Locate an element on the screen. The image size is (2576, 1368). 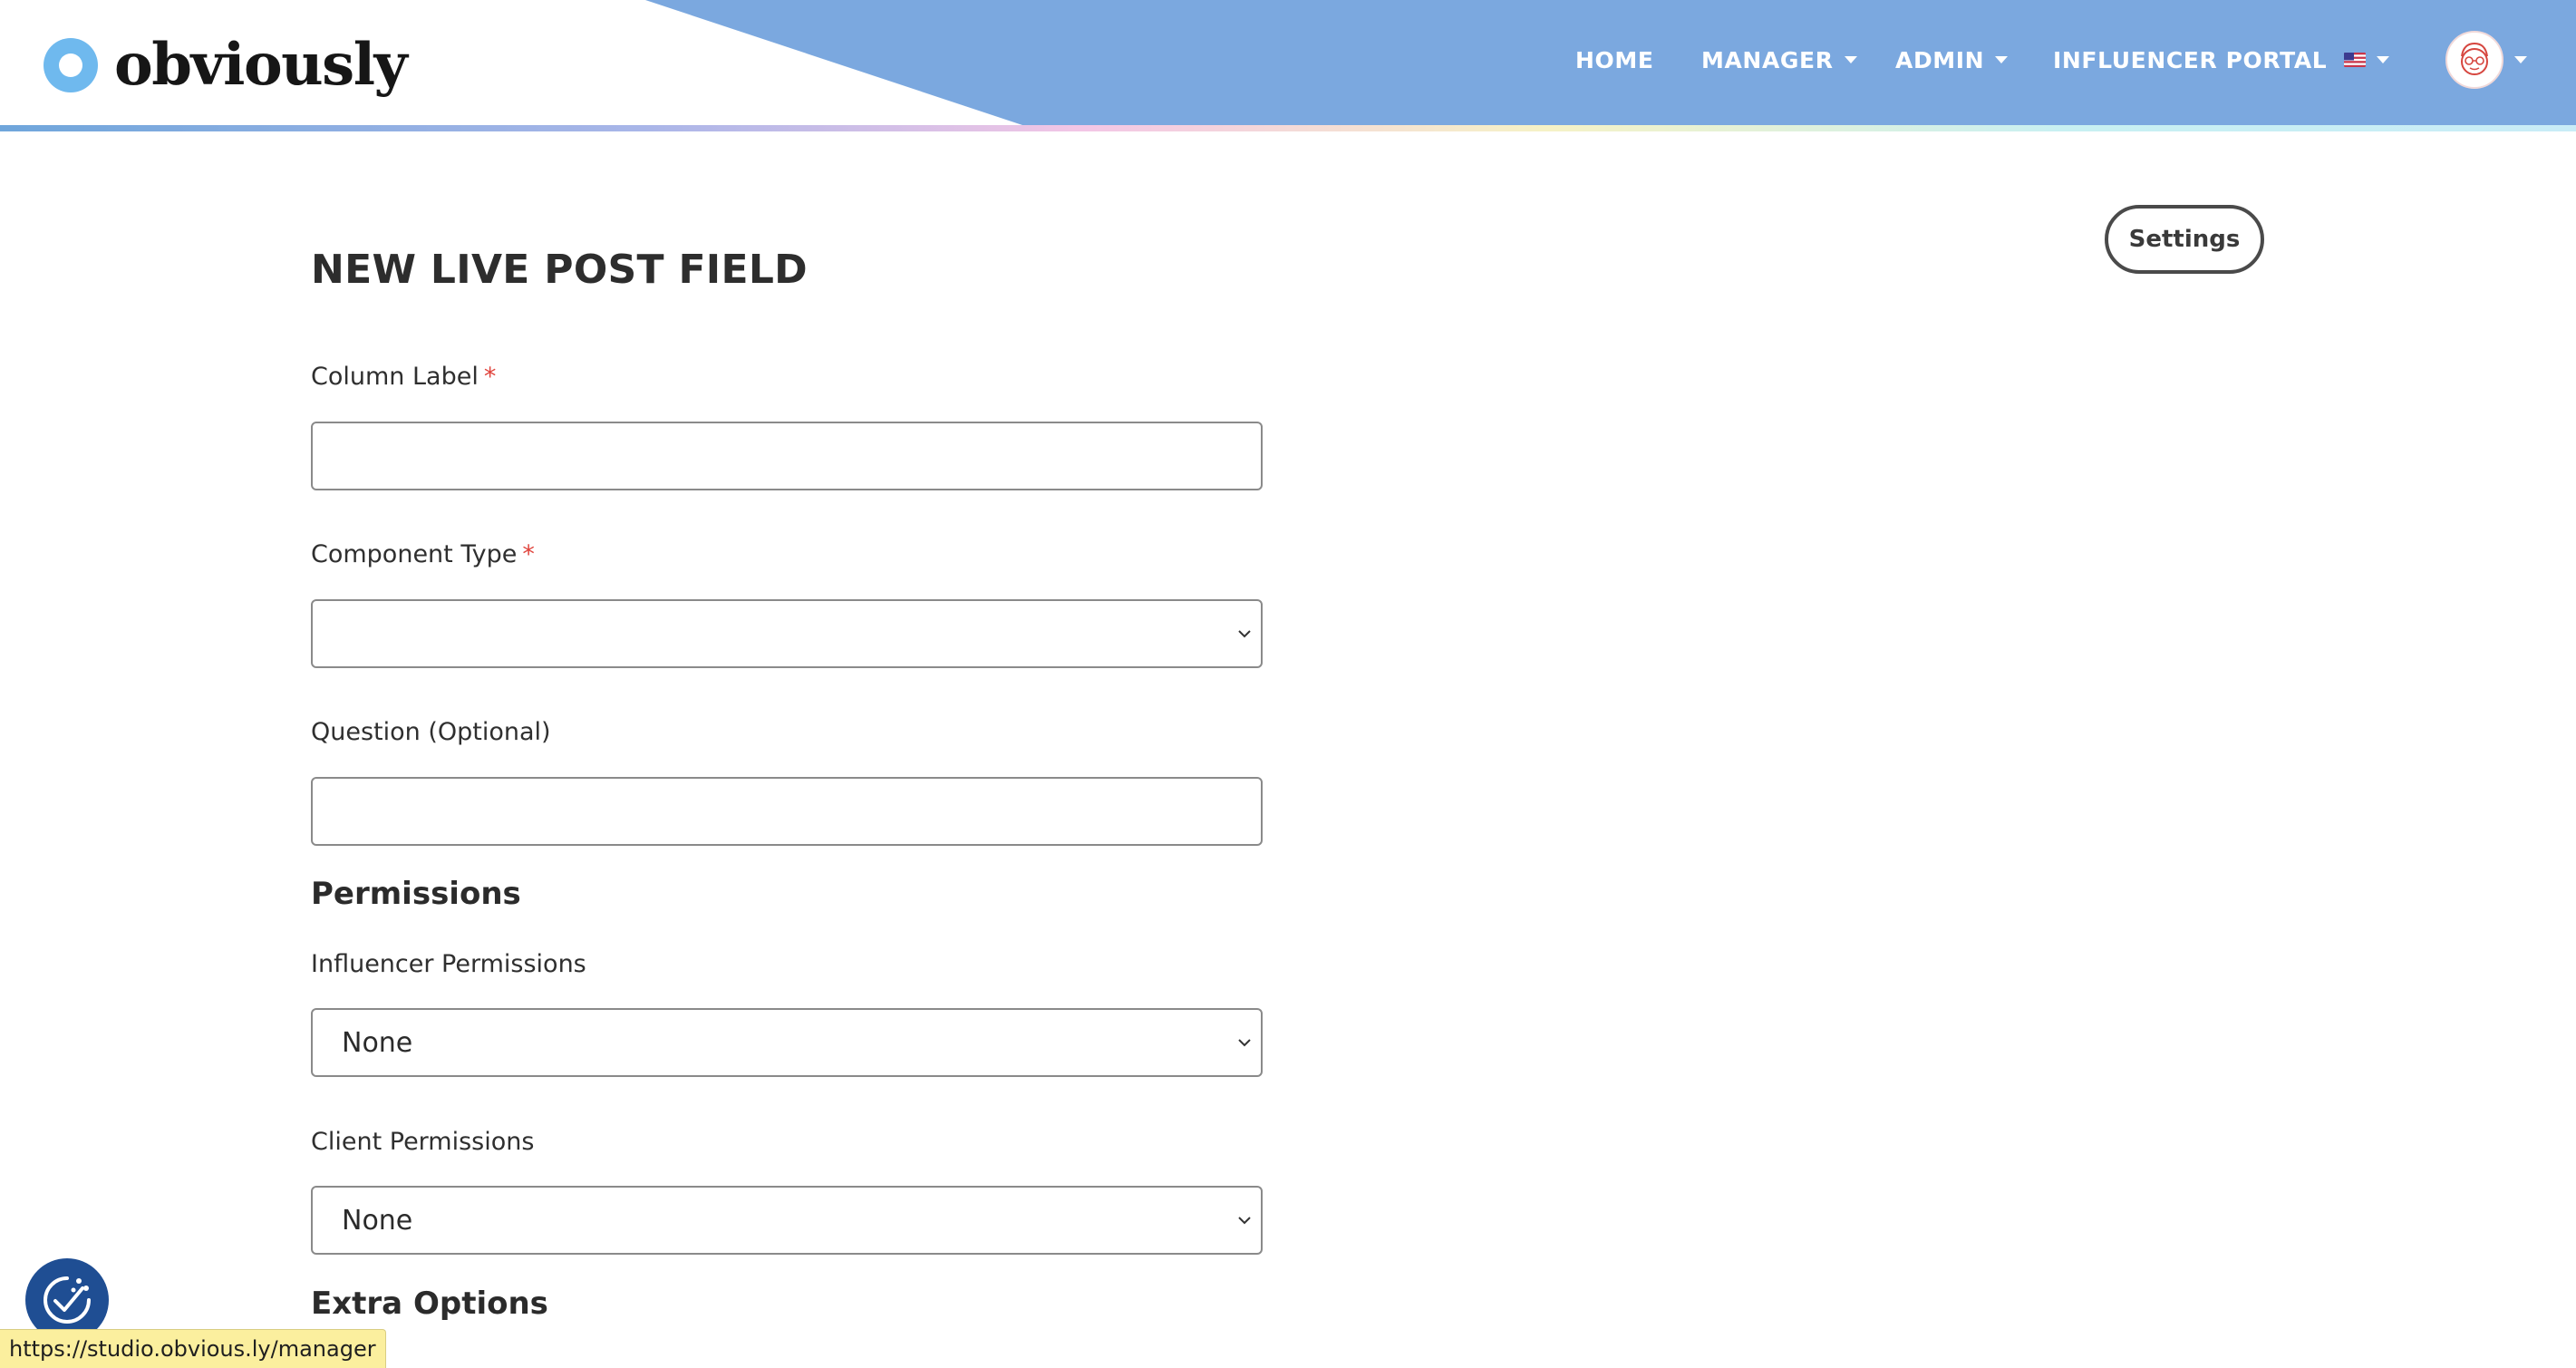
client-permissions-selected-value: None is located at coordinates (377, 1220).